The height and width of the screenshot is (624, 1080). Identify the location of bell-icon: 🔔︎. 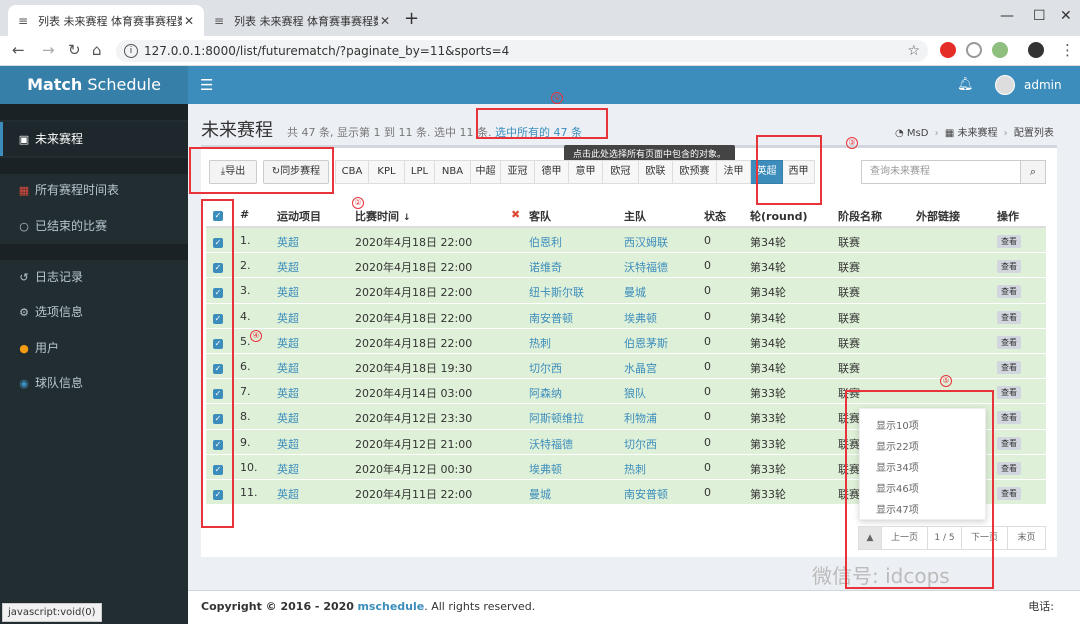
(965, 84).